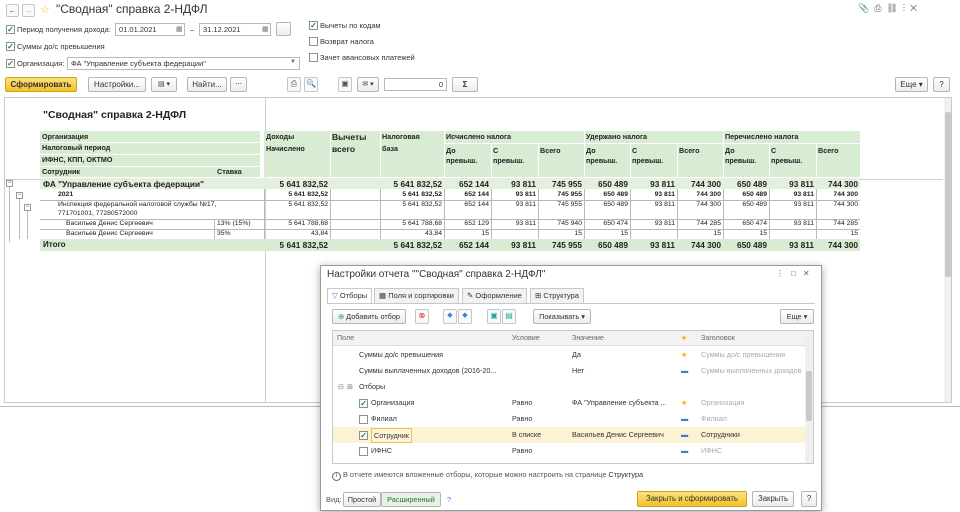  What do you see at coordinates (341, 316) in the screenshot?
I see `plus-icon: ⊕` at bounding box center [341, 316].